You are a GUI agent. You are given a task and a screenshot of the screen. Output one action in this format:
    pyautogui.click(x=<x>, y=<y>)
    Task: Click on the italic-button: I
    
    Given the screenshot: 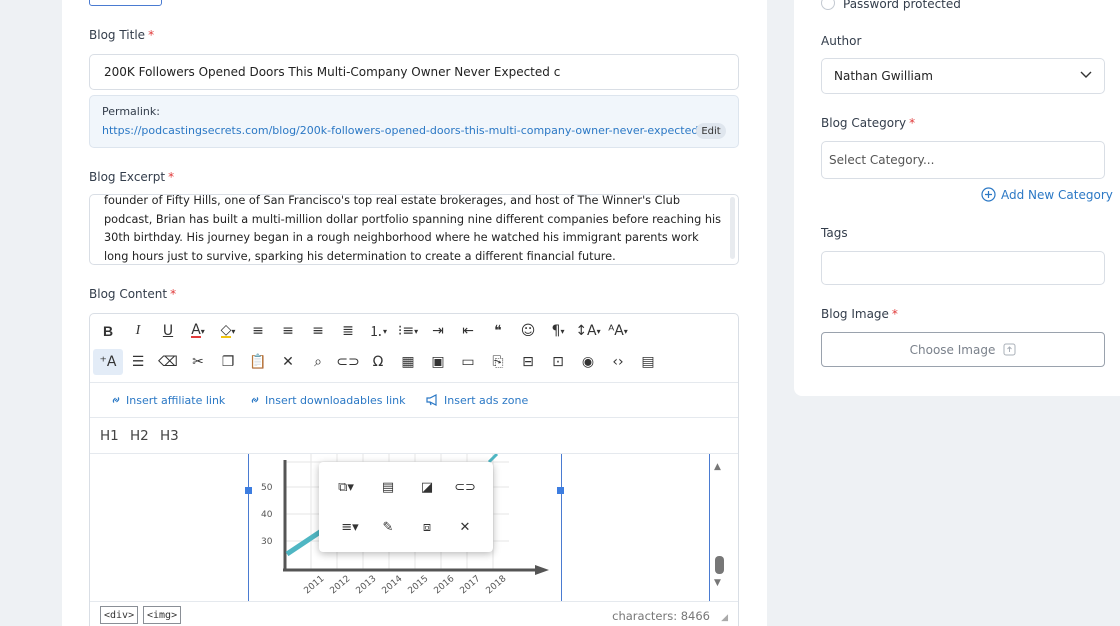 What is the action you would take?
    pyautogui.click(x=138, y=331)
    